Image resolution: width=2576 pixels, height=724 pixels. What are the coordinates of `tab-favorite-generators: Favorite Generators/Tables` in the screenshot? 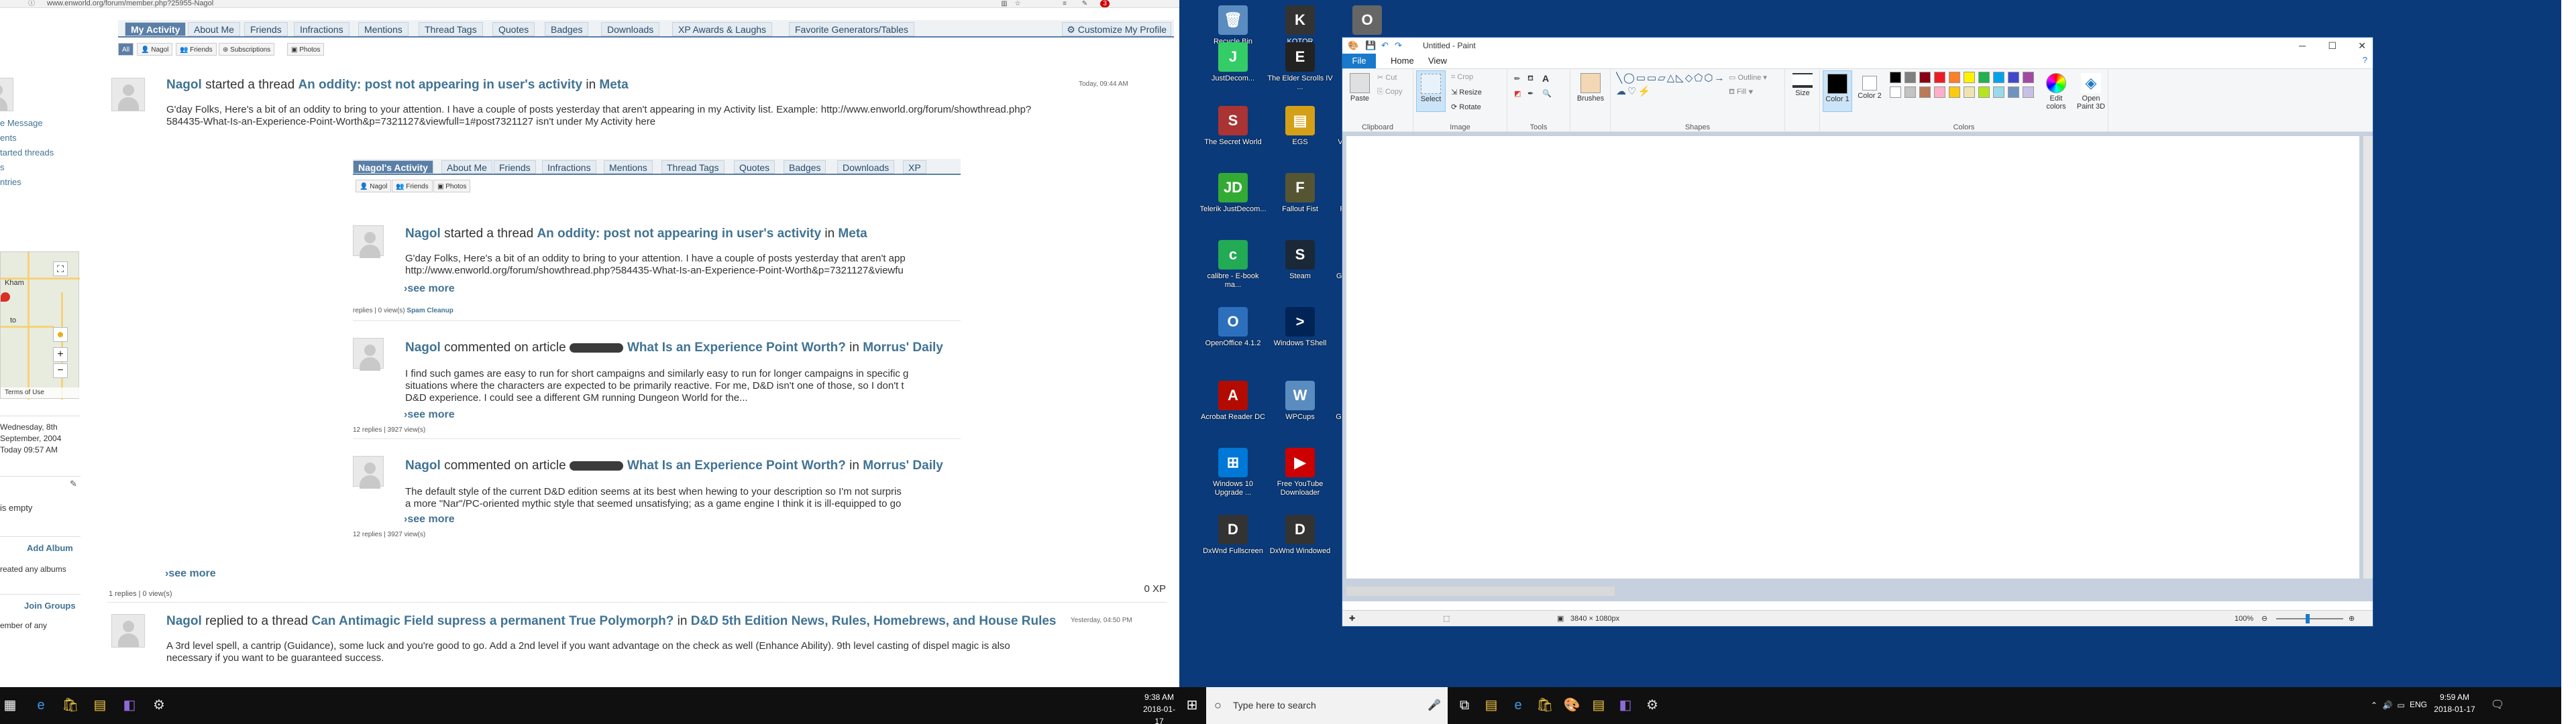 It's located at (851, 29).